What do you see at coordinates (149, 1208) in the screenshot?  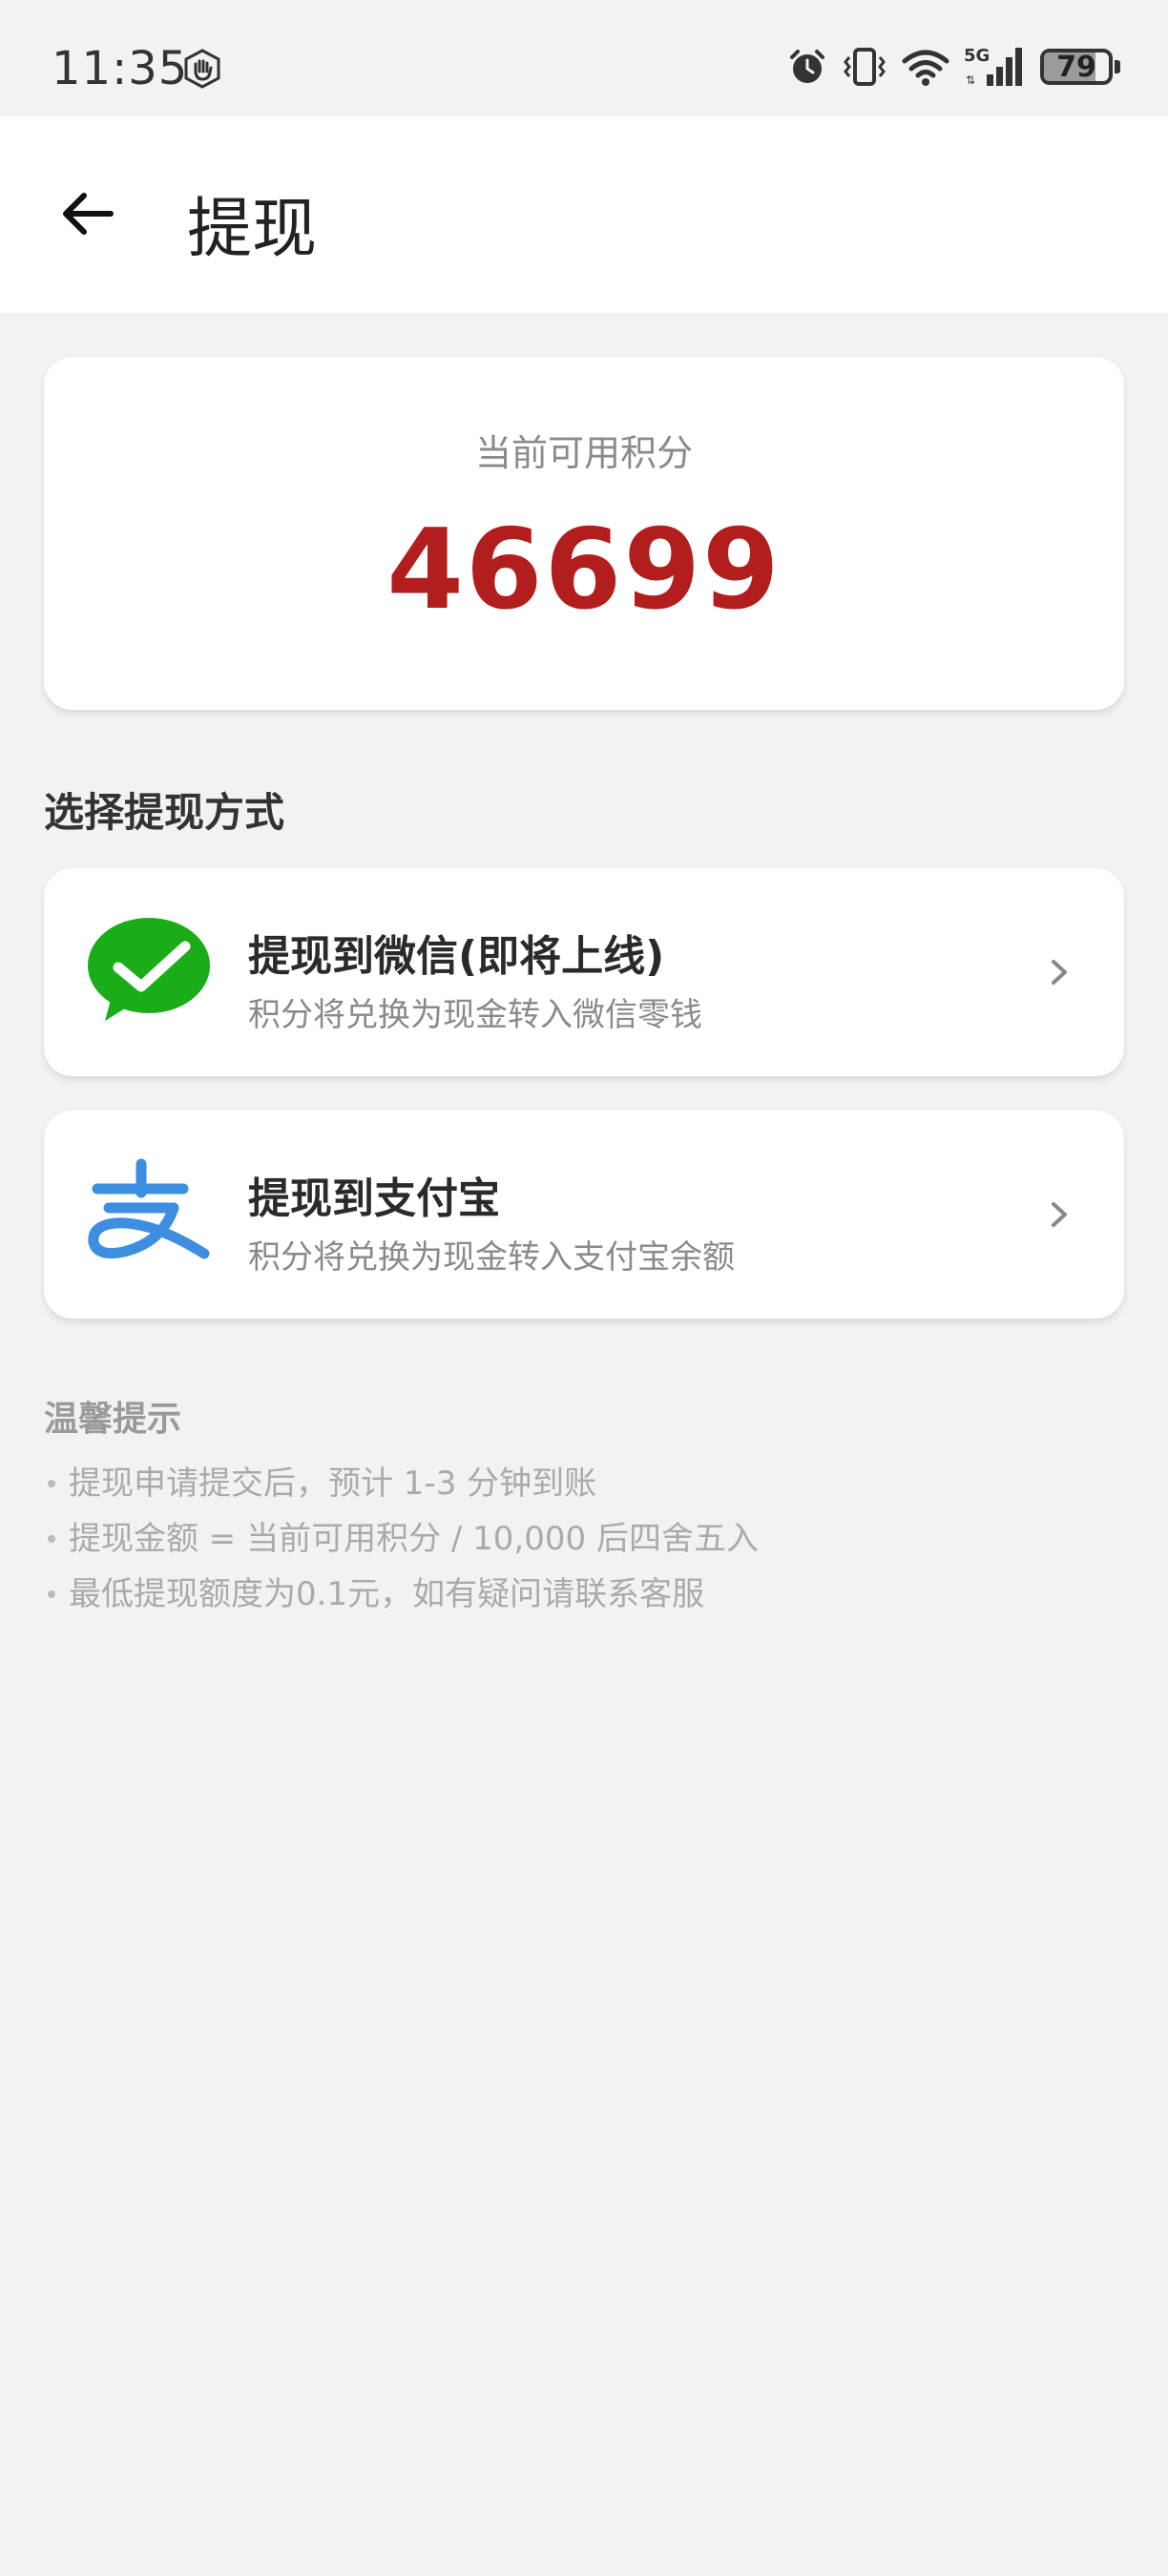 I see `alipay-icon` at bounding box center [149, 1208].